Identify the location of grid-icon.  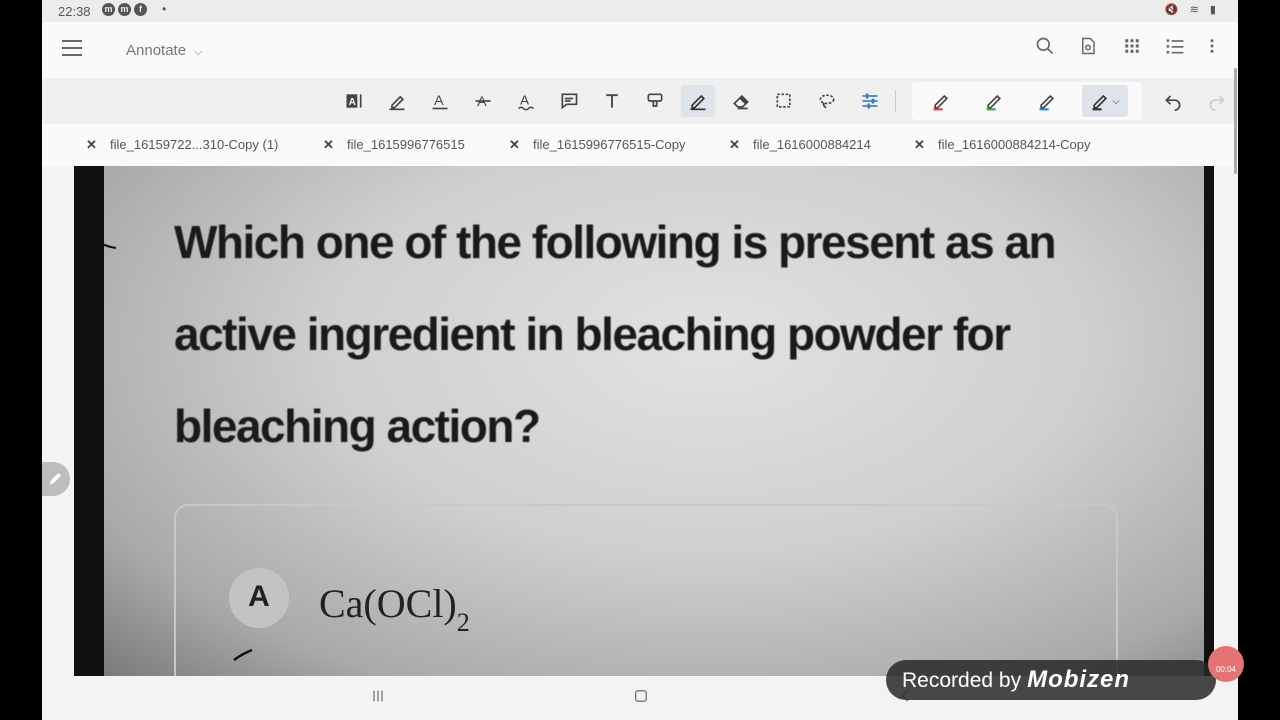
(1132, 49).